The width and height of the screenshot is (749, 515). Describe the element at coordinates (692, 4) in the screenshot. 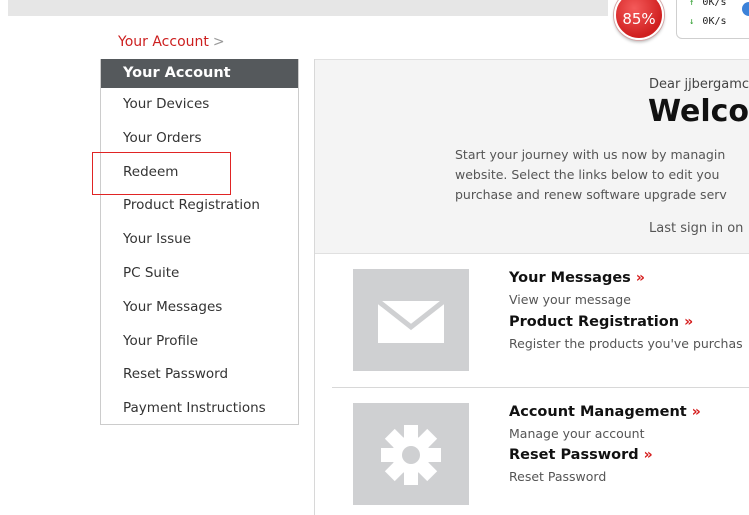

I see `upload-arrow-icon: ↑` at that location.